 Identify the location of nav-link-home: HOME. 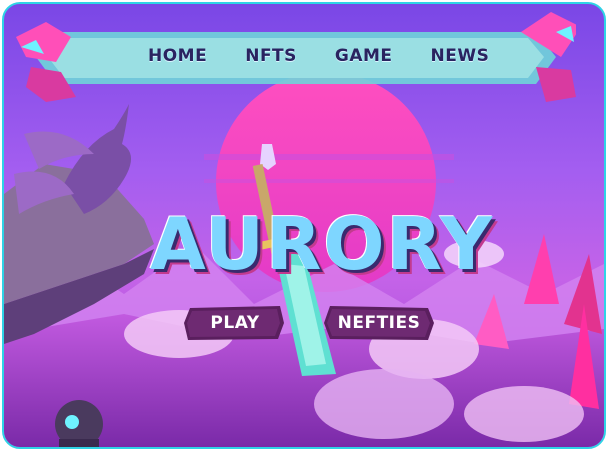
(177, 56).